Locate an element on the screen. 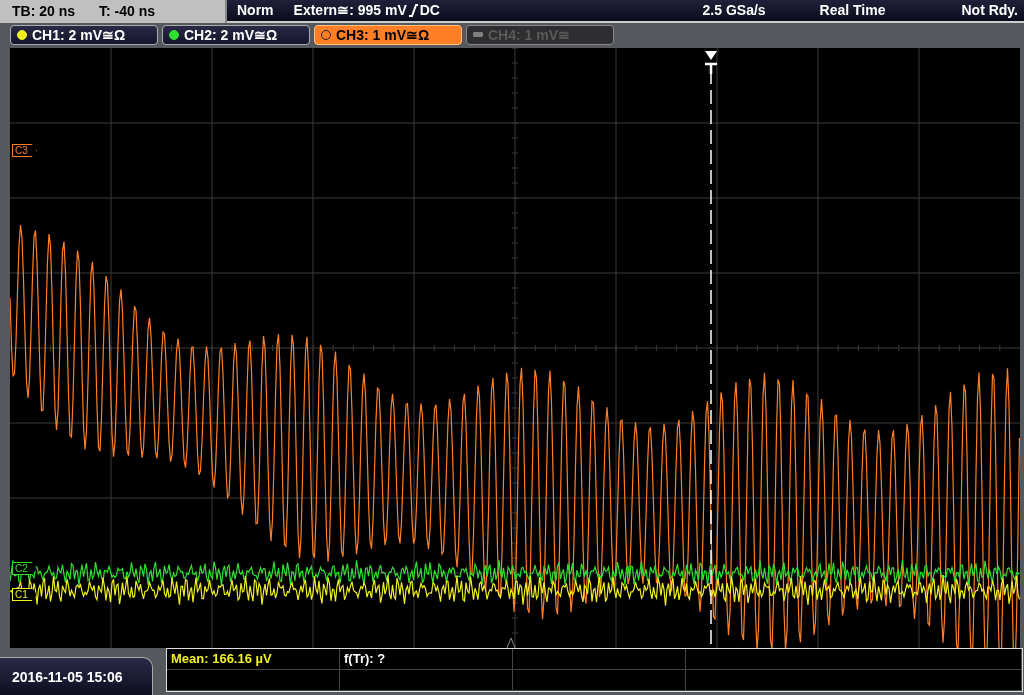  timebase: TB: 20 ns is located at coordinates (43, 11).